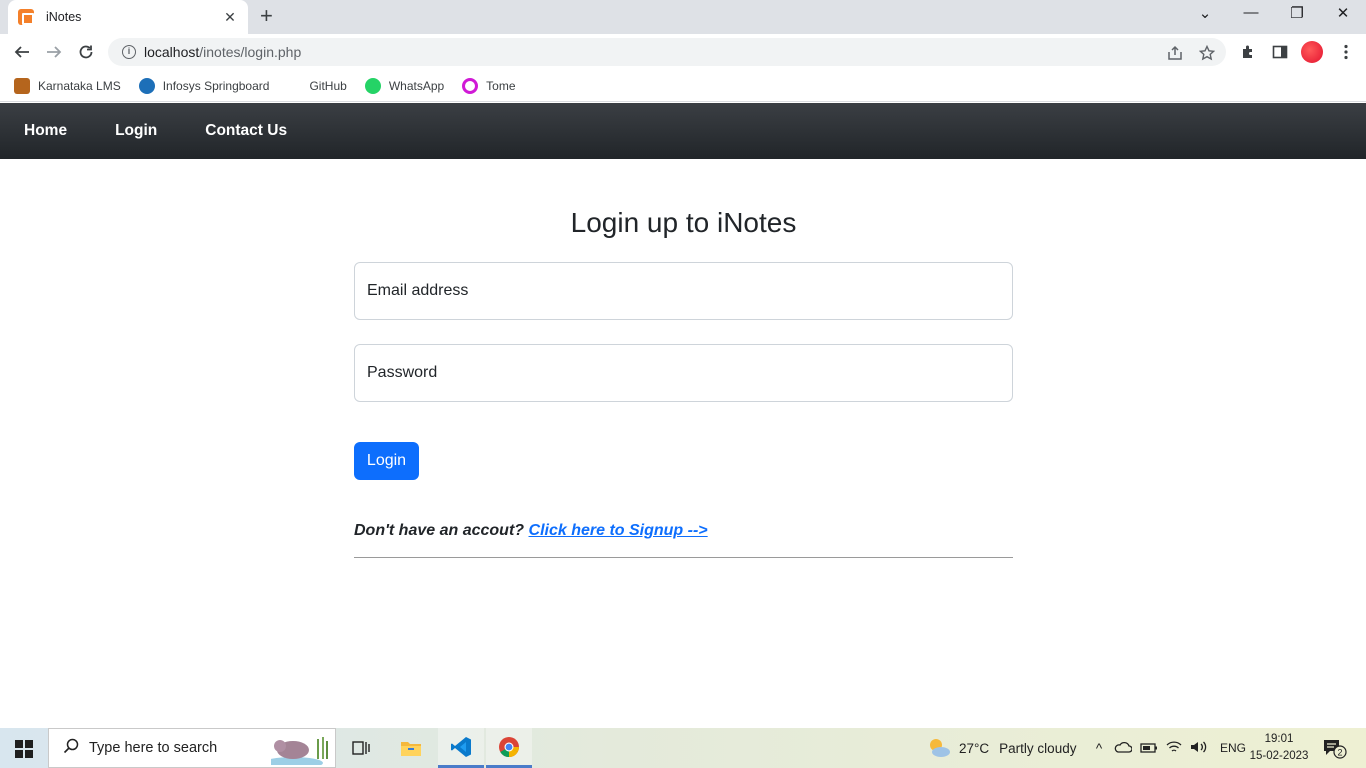  Describe the element at coordinates (689, 373) in the screenshot. I see `password-field` at that location.